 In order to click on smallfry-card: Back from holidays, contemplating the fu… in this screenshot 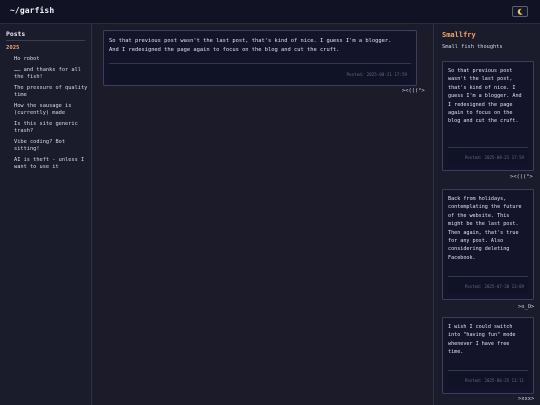, I will do `click(488, 244)`.